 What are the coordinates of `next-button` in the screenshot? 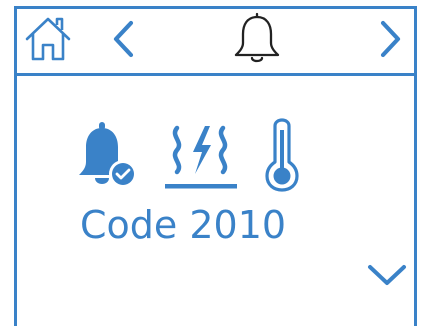 It's located at (391, 41).